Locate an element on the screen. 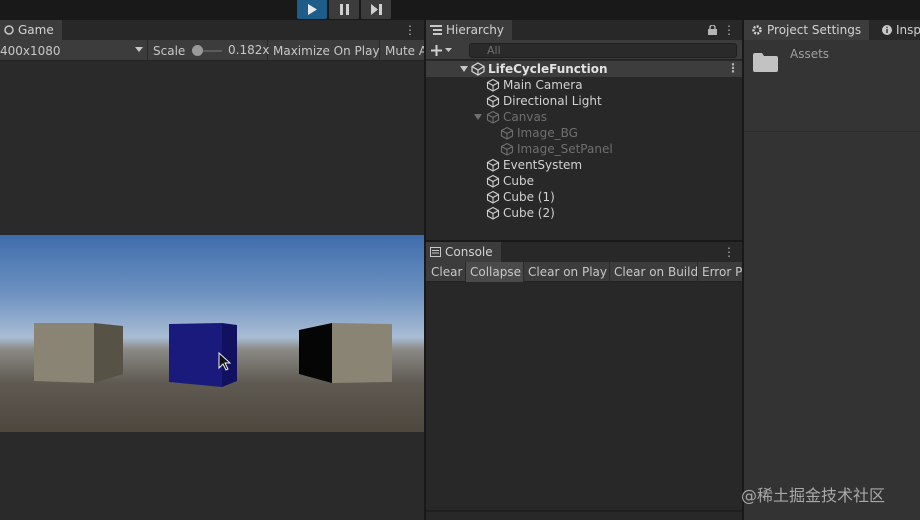 This screenshot has width=920, height=520. hierarchy-item-label: EventSystem is located at coordinates (543, 165).